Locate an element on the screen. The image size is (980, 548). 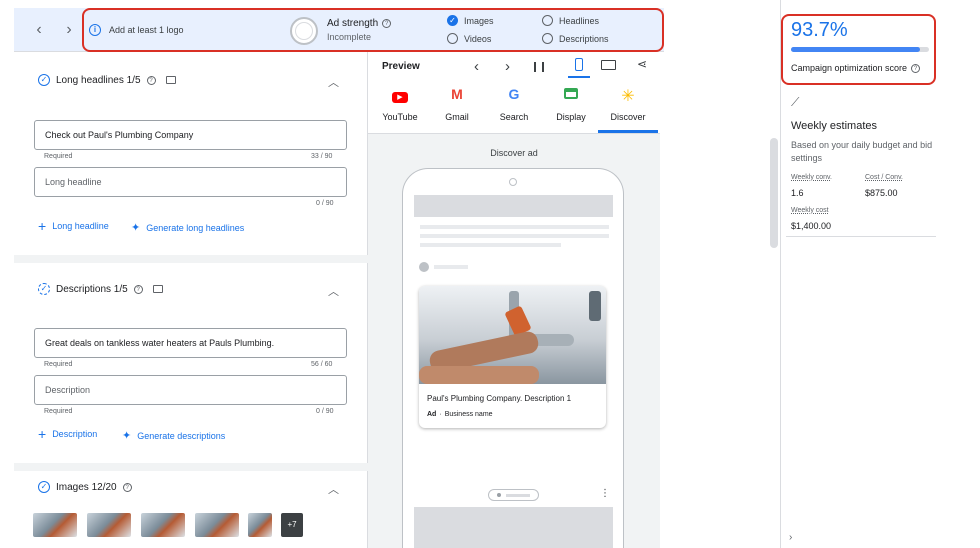
preview-title: Preview is located at coordinates (401, 66).